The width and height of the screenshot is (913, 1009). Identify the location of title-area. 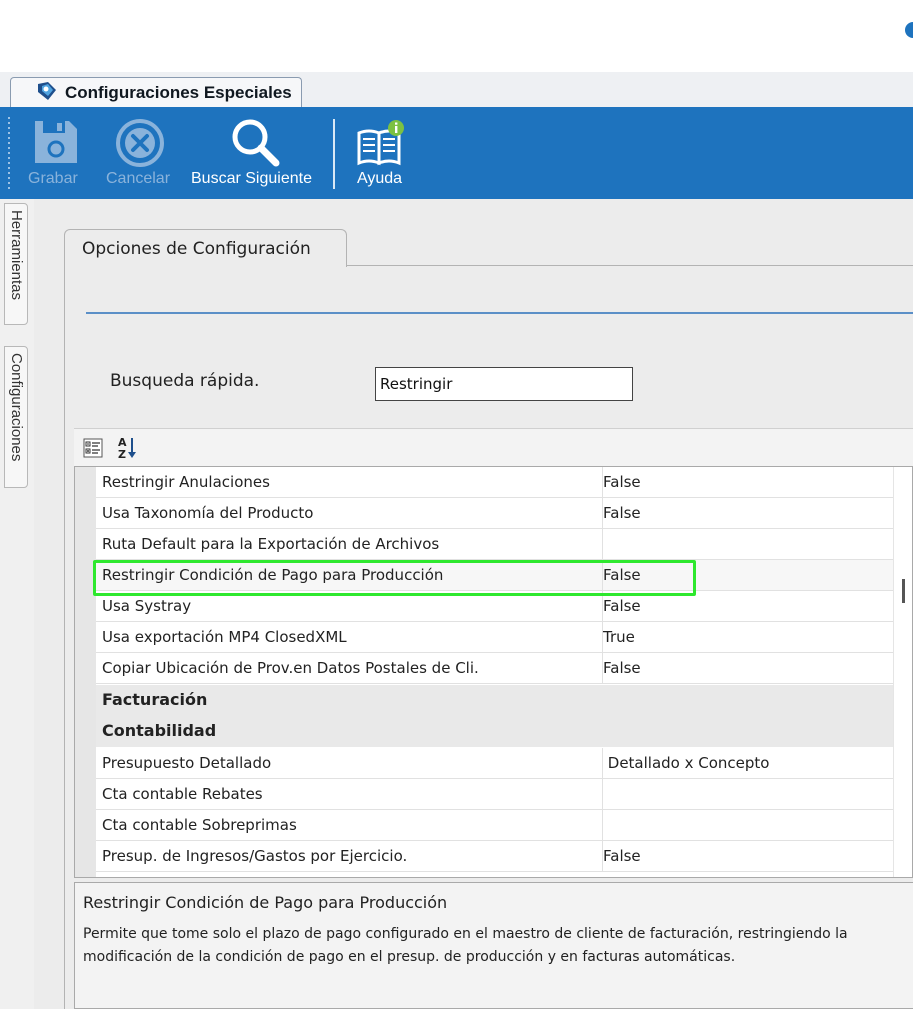
(456, 36).